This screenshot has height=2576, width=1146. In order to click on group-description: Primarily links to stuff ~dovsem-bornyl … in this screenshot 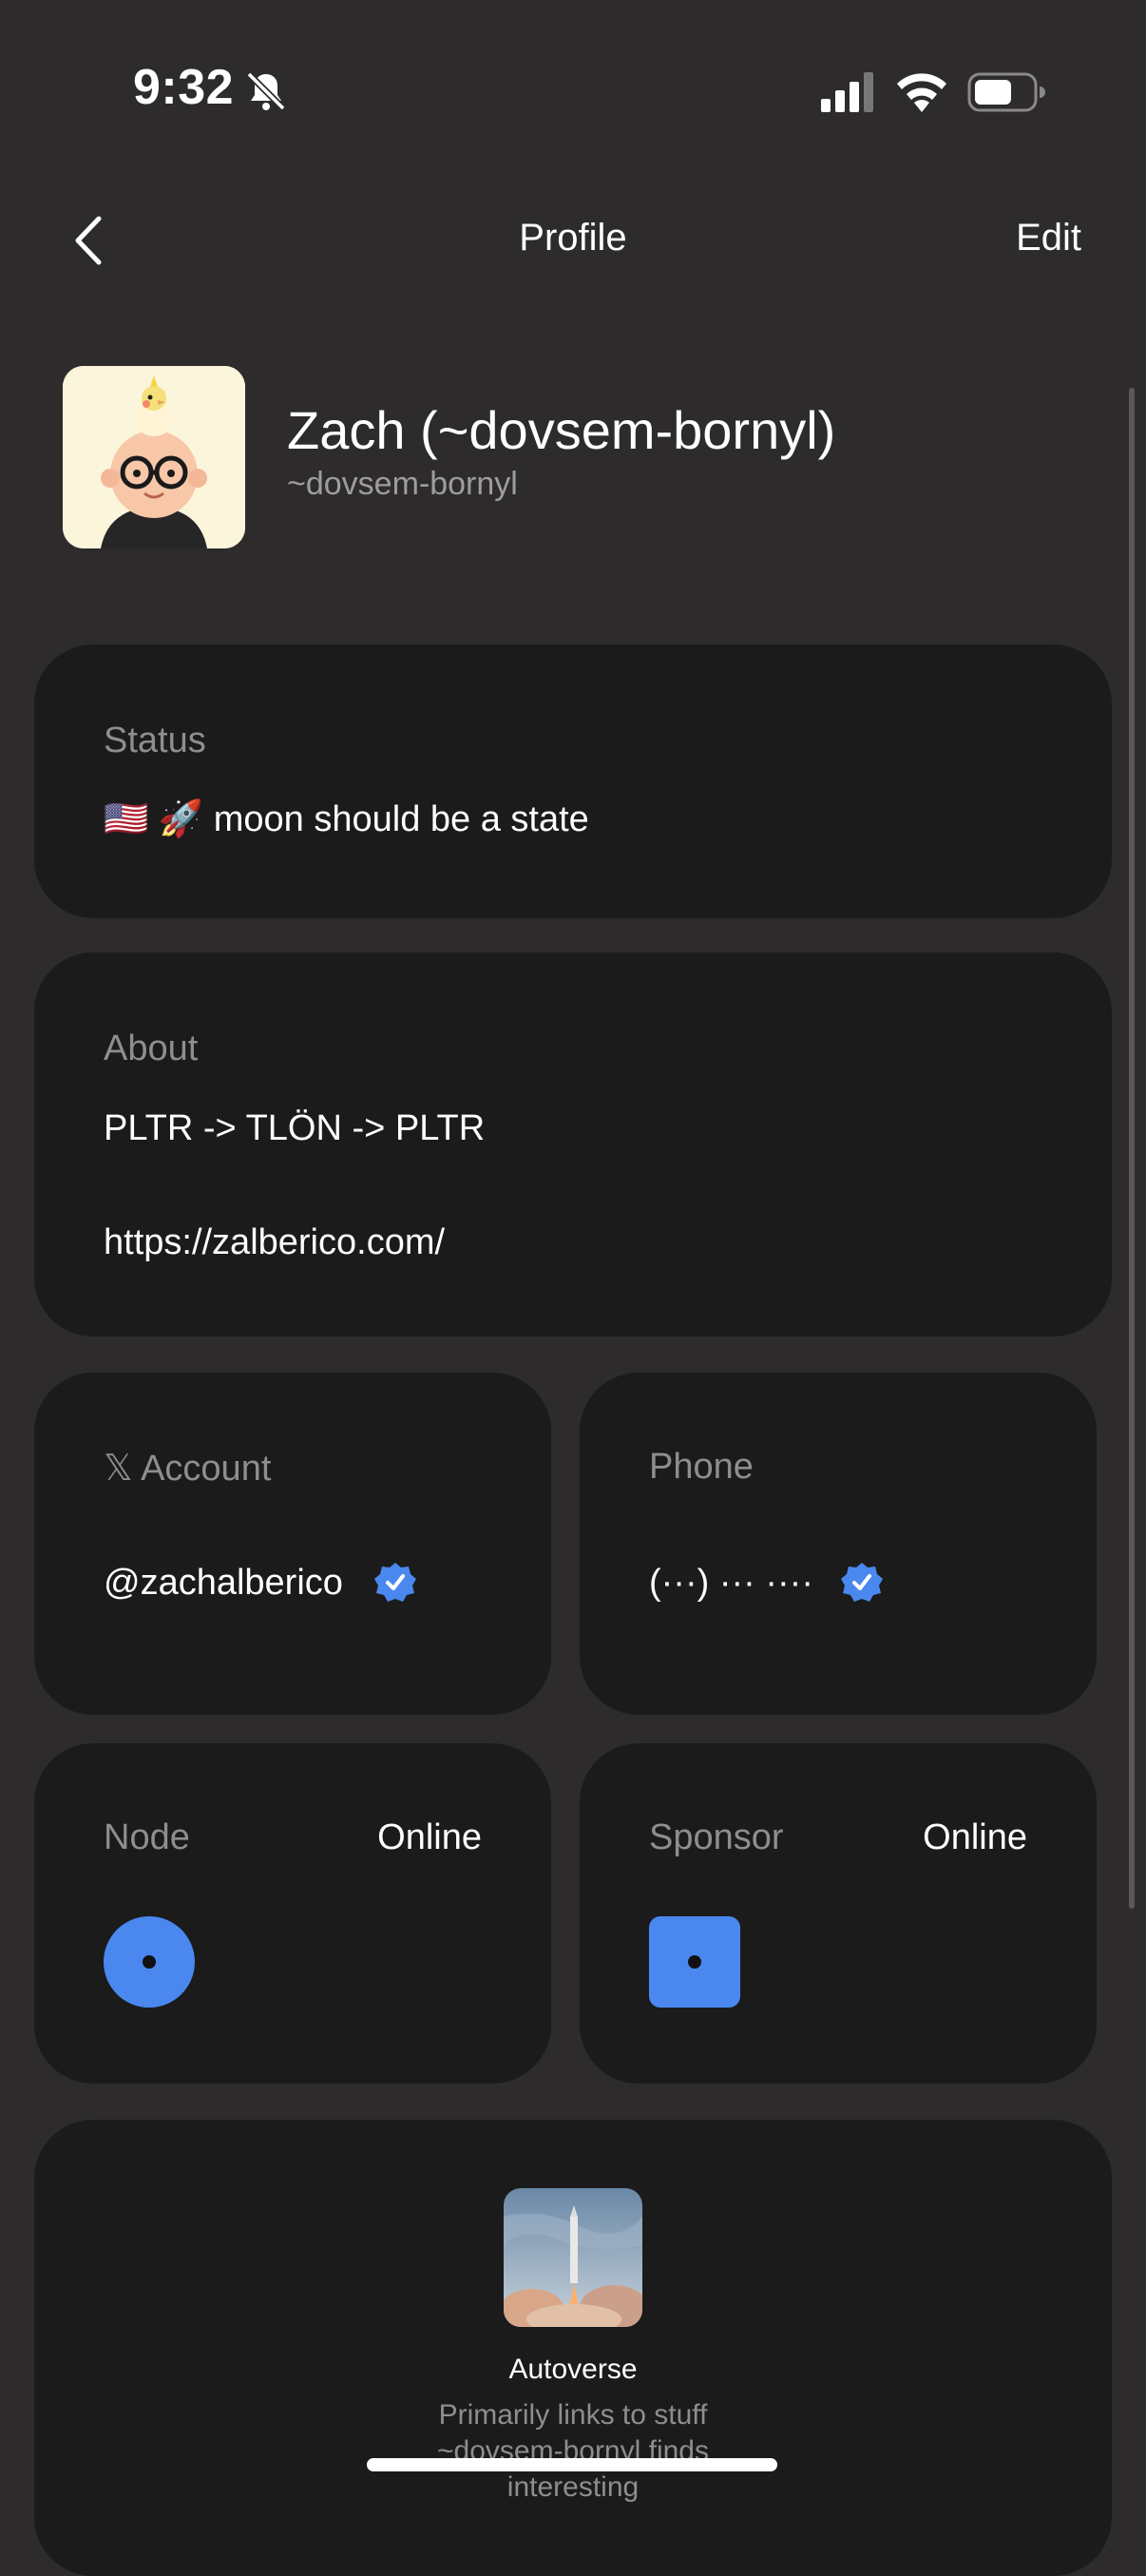, I will do `click(573, 2451)`.